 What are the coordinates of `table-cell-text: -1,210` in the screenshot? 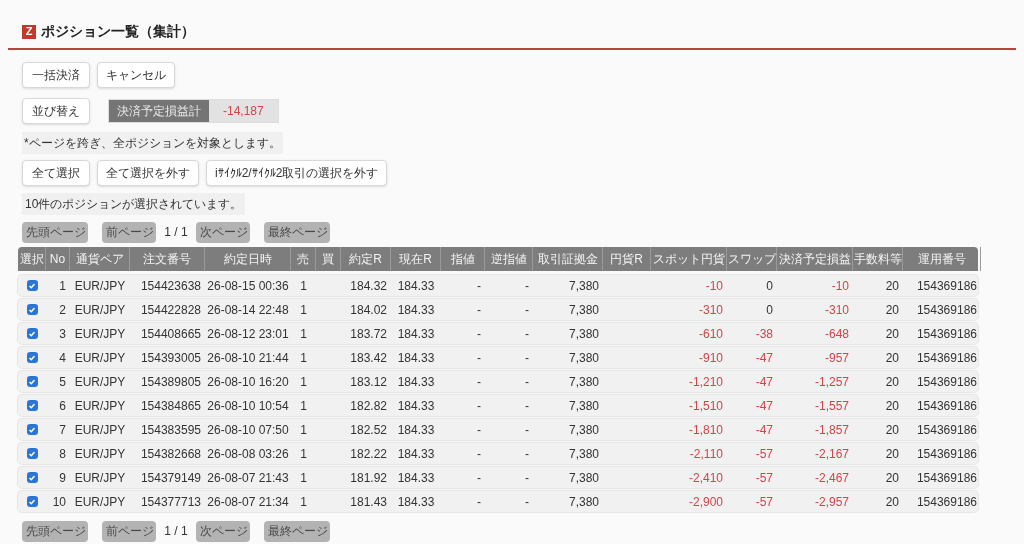 It's located at (705, 382).